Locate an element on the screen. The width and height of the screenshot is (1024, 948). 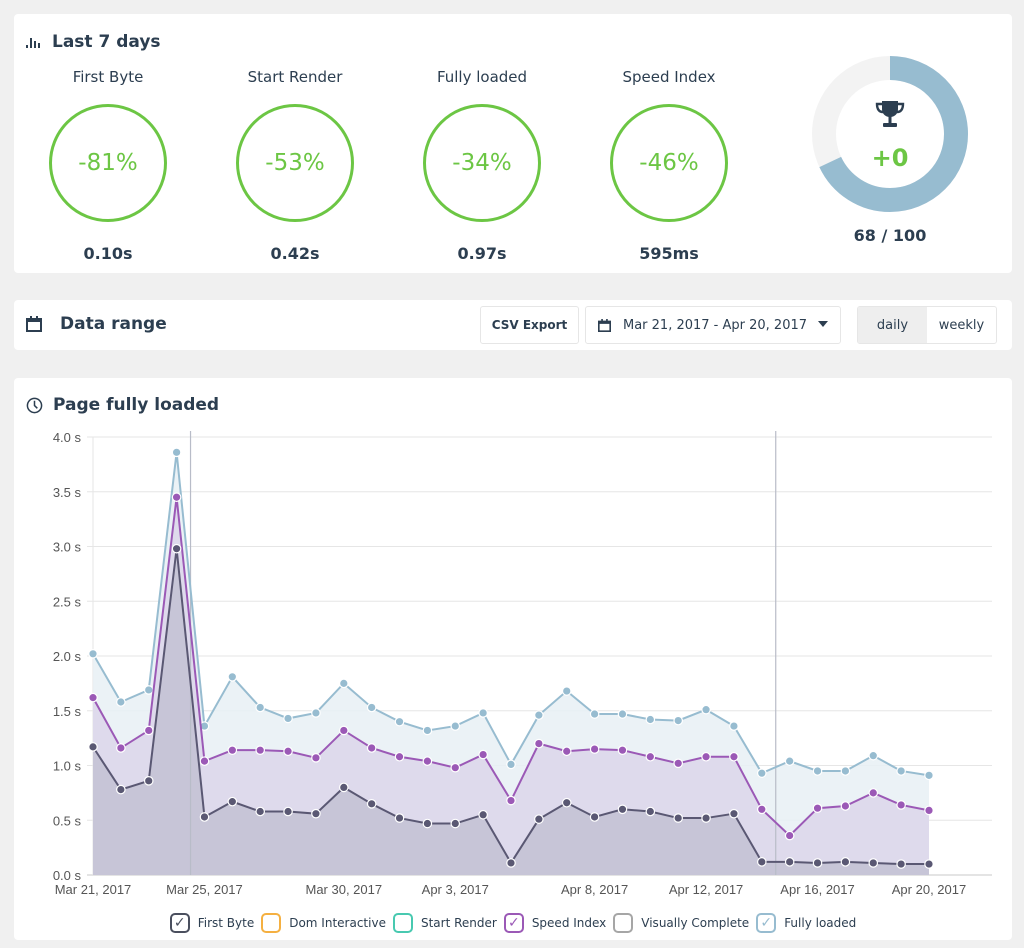
chart-header: Page fully loaded is located at coordinates (122, 405).